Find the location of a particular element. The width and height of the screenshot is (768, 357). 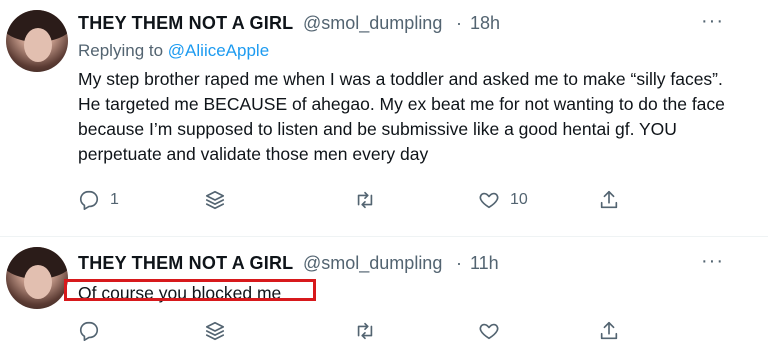

timestamp: 18h is located at coordinates (485, 23).